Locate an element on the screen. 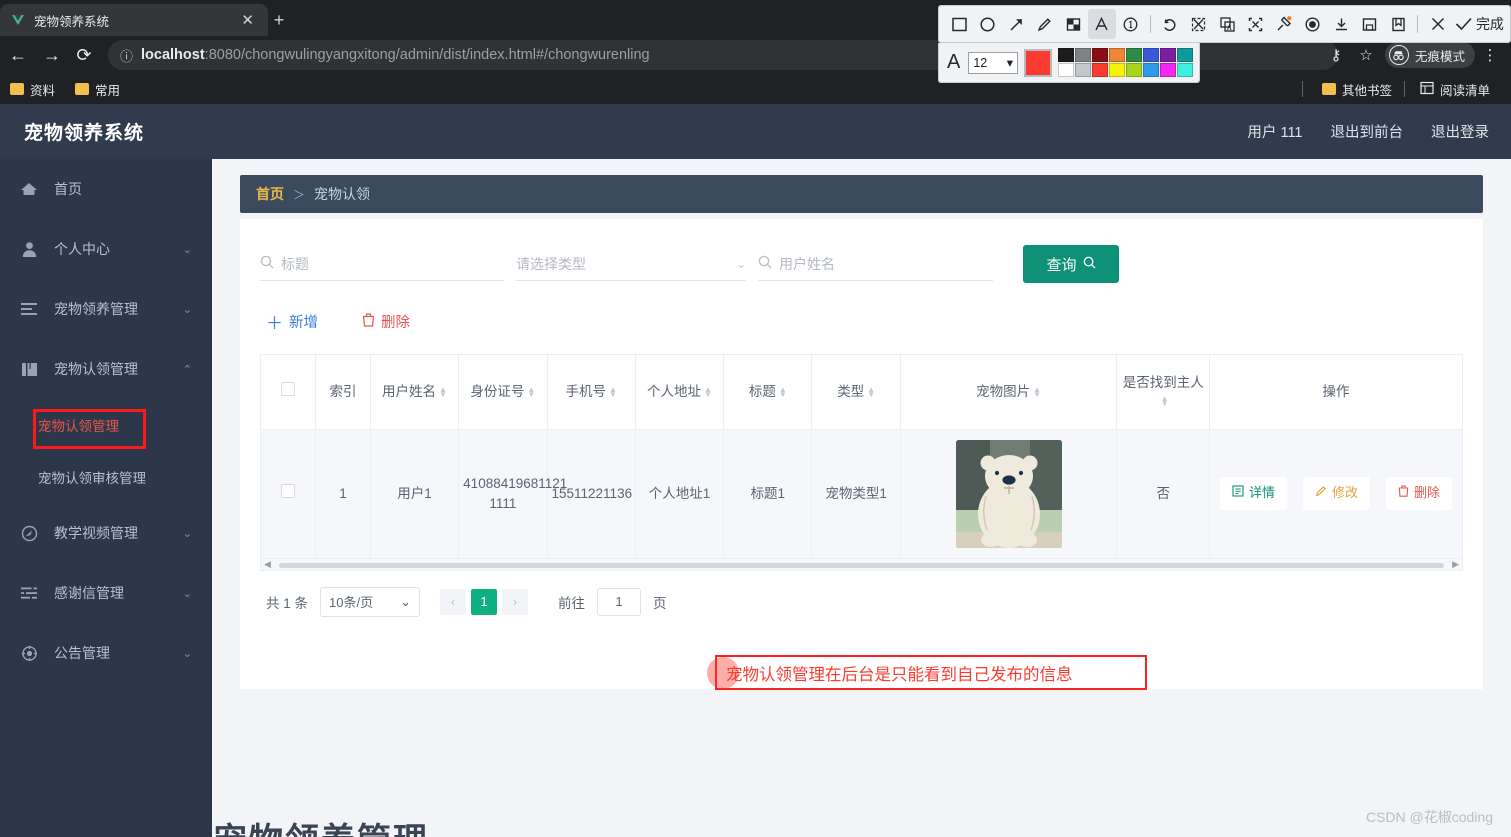 Image resolution: width=1511 pixels, height=837 pixels. forward-icon: → is located at coordinates (52, 55).